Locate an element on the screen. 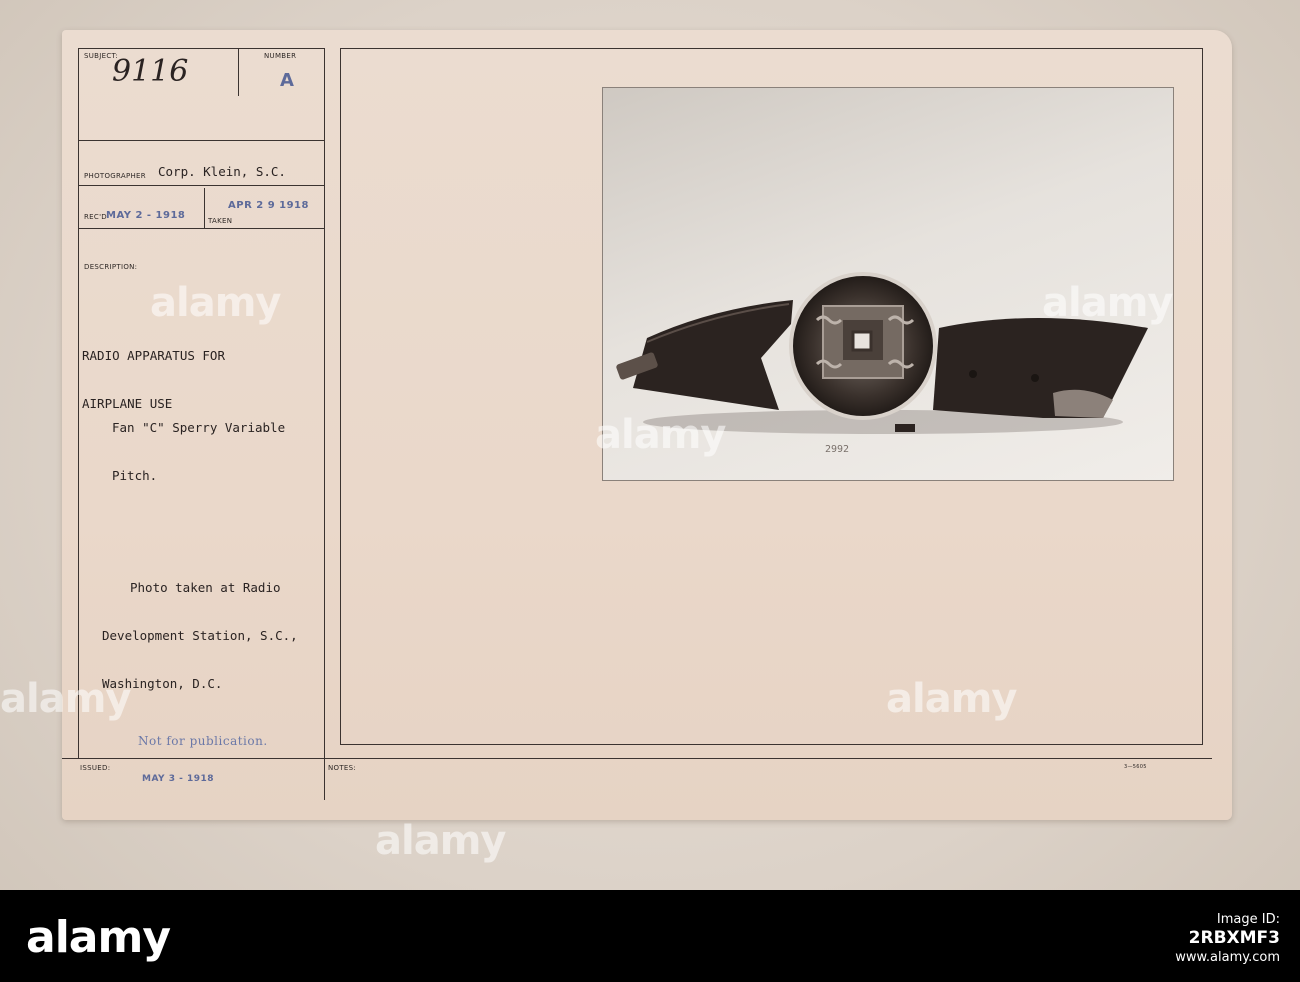 This screenshot has width=1300, height=982. dates-rule is located at coordinates (201, 228).